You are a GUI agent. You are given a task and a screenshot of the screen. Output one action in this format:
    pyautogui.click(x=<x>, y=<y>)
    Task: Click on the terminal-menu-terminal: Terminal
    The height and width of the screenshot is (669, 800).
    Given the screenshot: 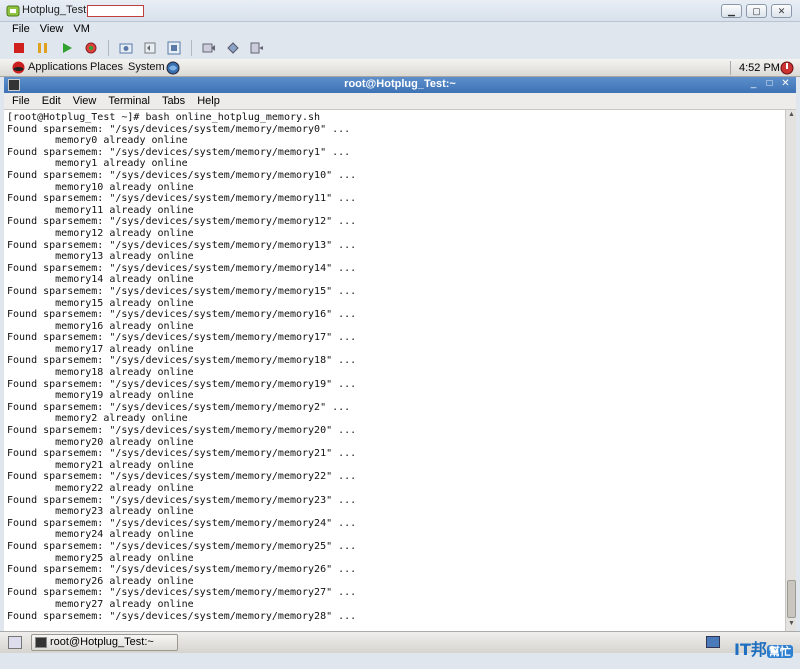 What is the action you would take?
    pyautogui.click(x=129, y=101)
    